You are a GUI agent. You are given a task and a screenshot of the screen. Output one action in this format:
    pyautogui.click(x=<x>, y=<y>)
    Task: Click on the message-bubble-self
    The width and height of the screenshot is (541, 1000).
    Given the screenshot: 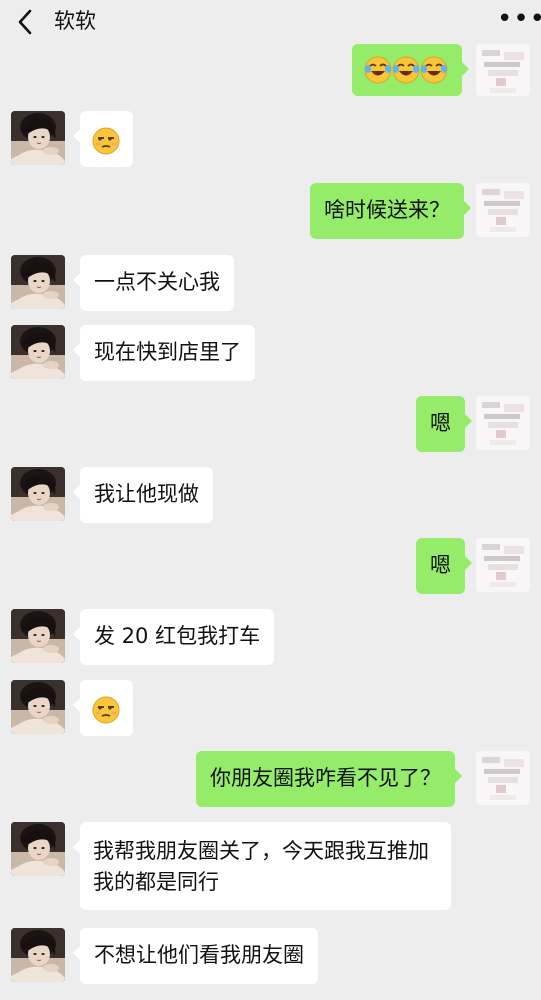 What is the action you would take?
    pyautogui.click(x=410, y=70)
    